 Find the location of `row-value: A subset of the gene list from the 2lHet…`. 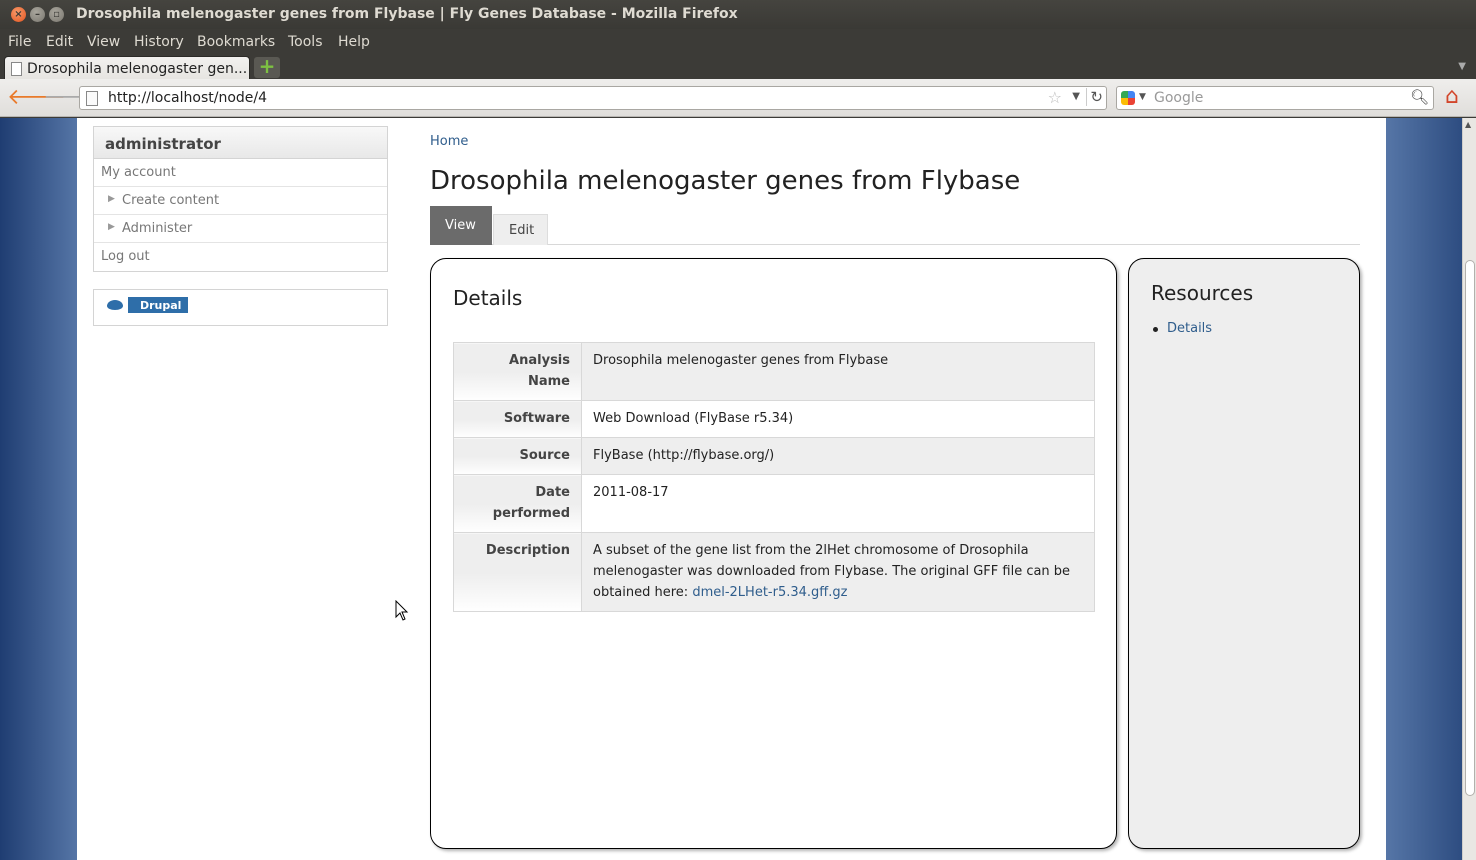

row-value: A subset of the gene list from the 2lHet… is located at coordinates (838, 572).